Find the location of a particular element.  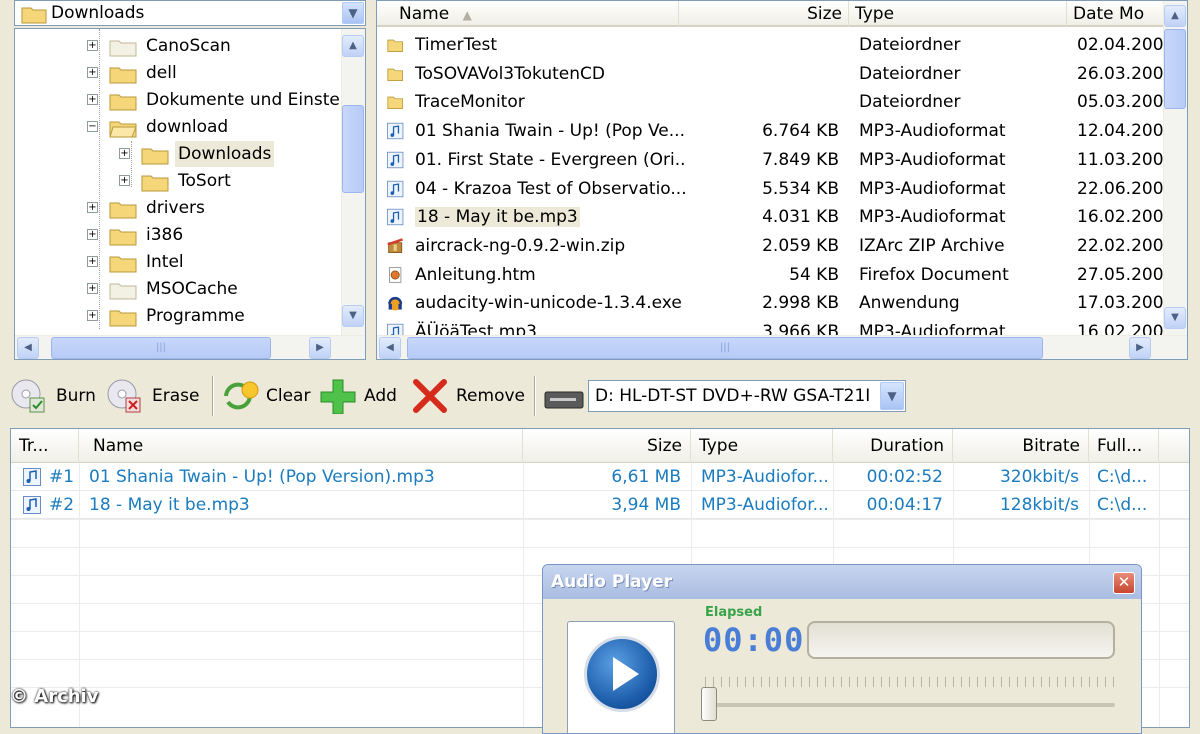

file-list-header: Name ▲ Size Type Date Mo is located at coordinates (772, 14).